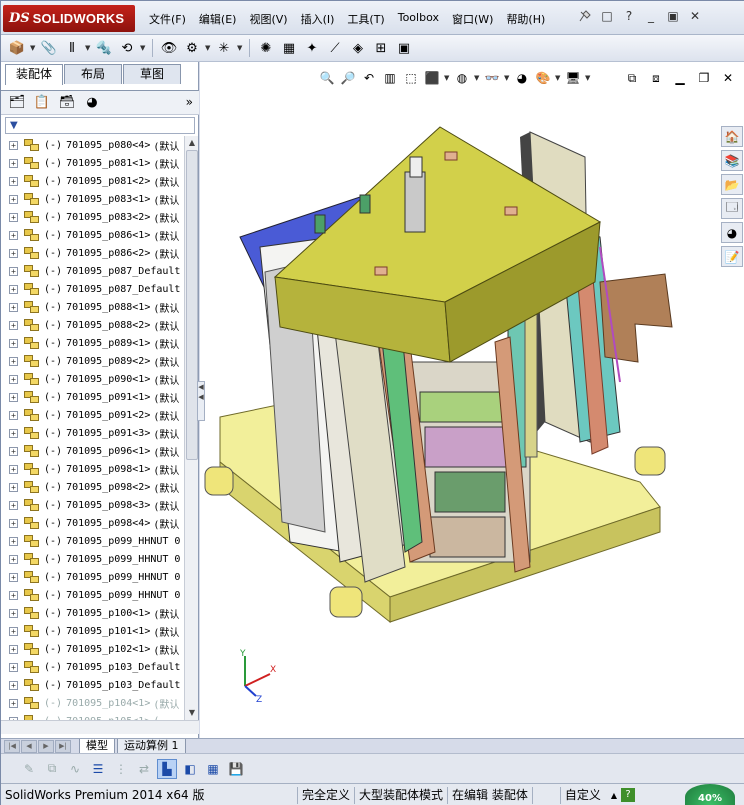 The image size is (744, 805). I want to click on tree-item: + (-) 701095_p089<1> (默认, so click(92, 343).